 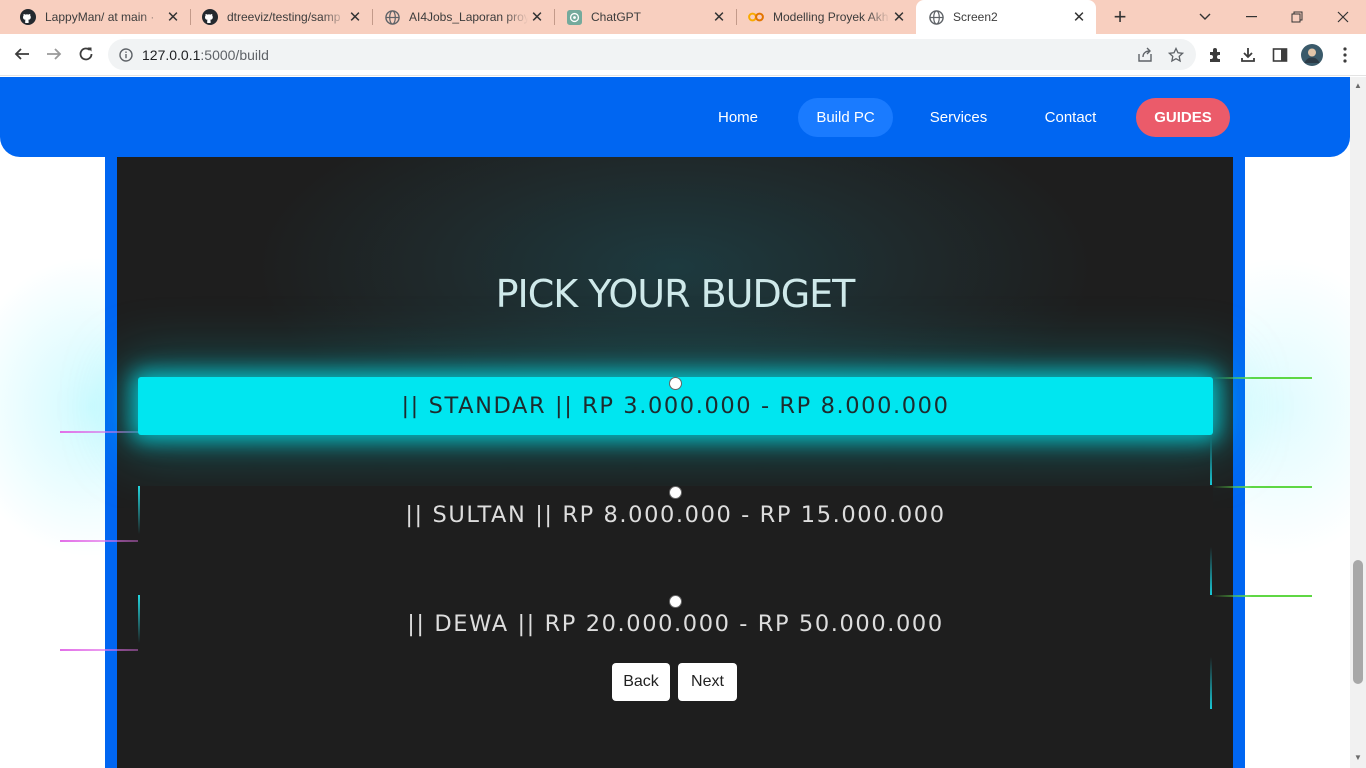 I want to click on browser-tab: LappyMan/ at main · ✕, so click(x=99, y=17).